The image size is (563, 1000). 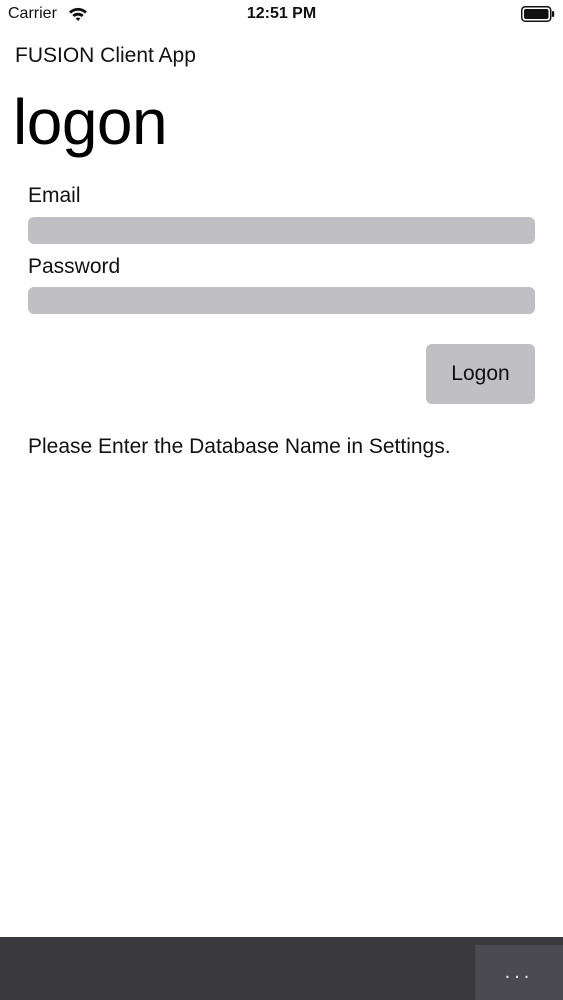 What do you see at coordinates (480, 374) in the screenshot?
I see `logon-button: Logon` at bounding box center [480, 374].